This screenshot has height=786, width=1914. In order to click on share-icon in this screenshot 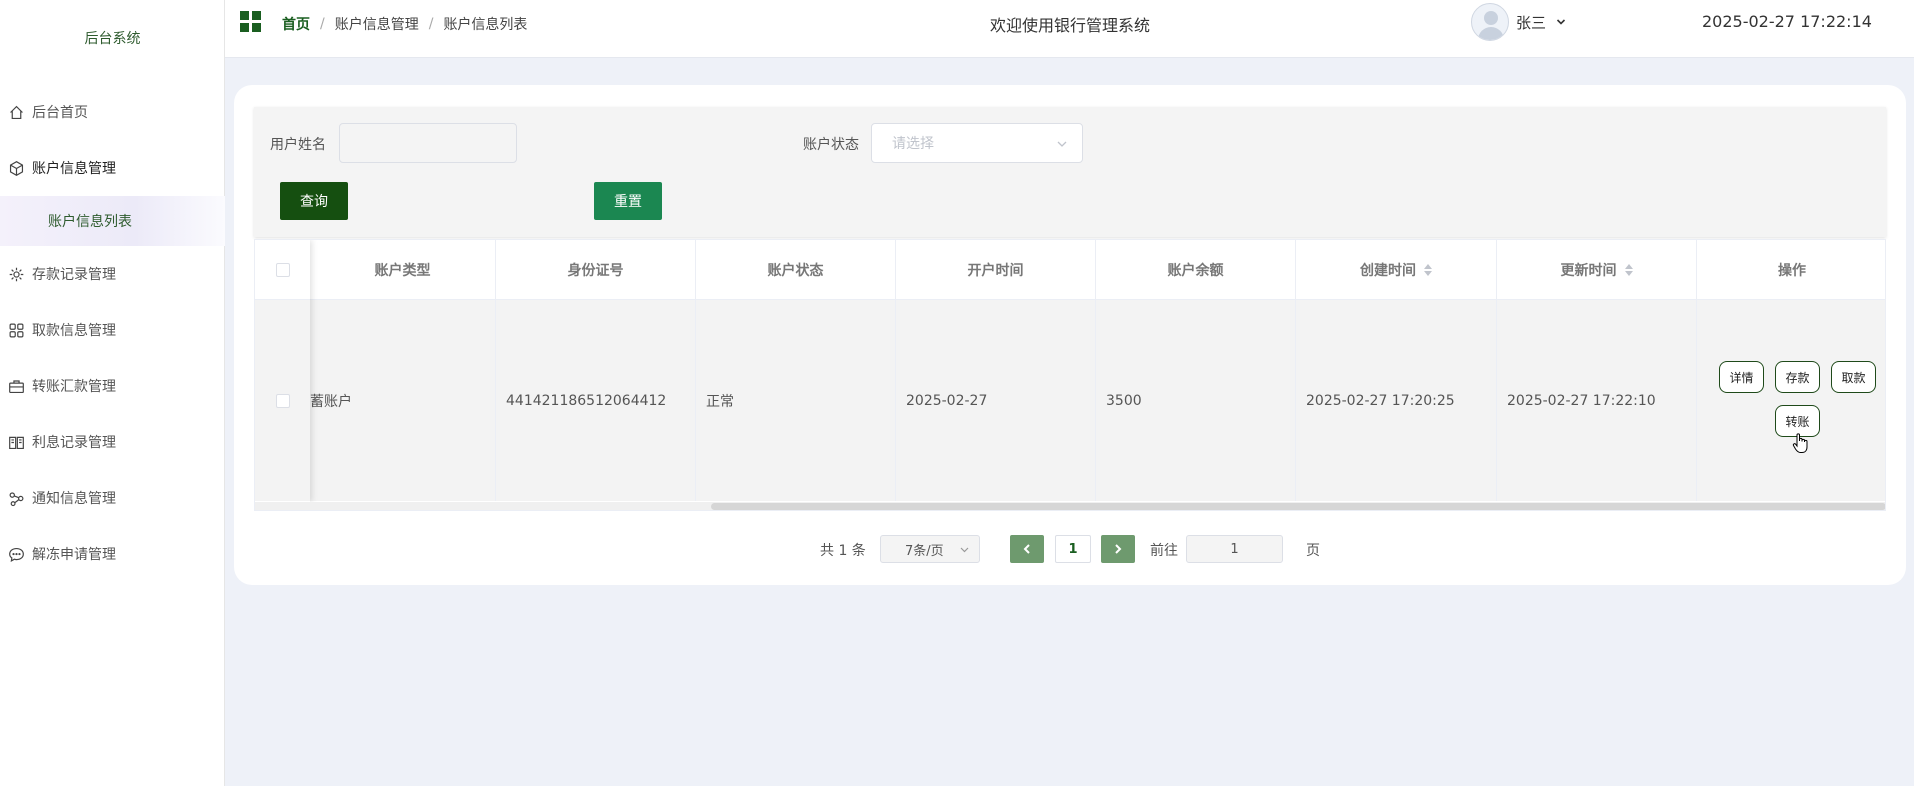, I will do `click(16, 498)`.